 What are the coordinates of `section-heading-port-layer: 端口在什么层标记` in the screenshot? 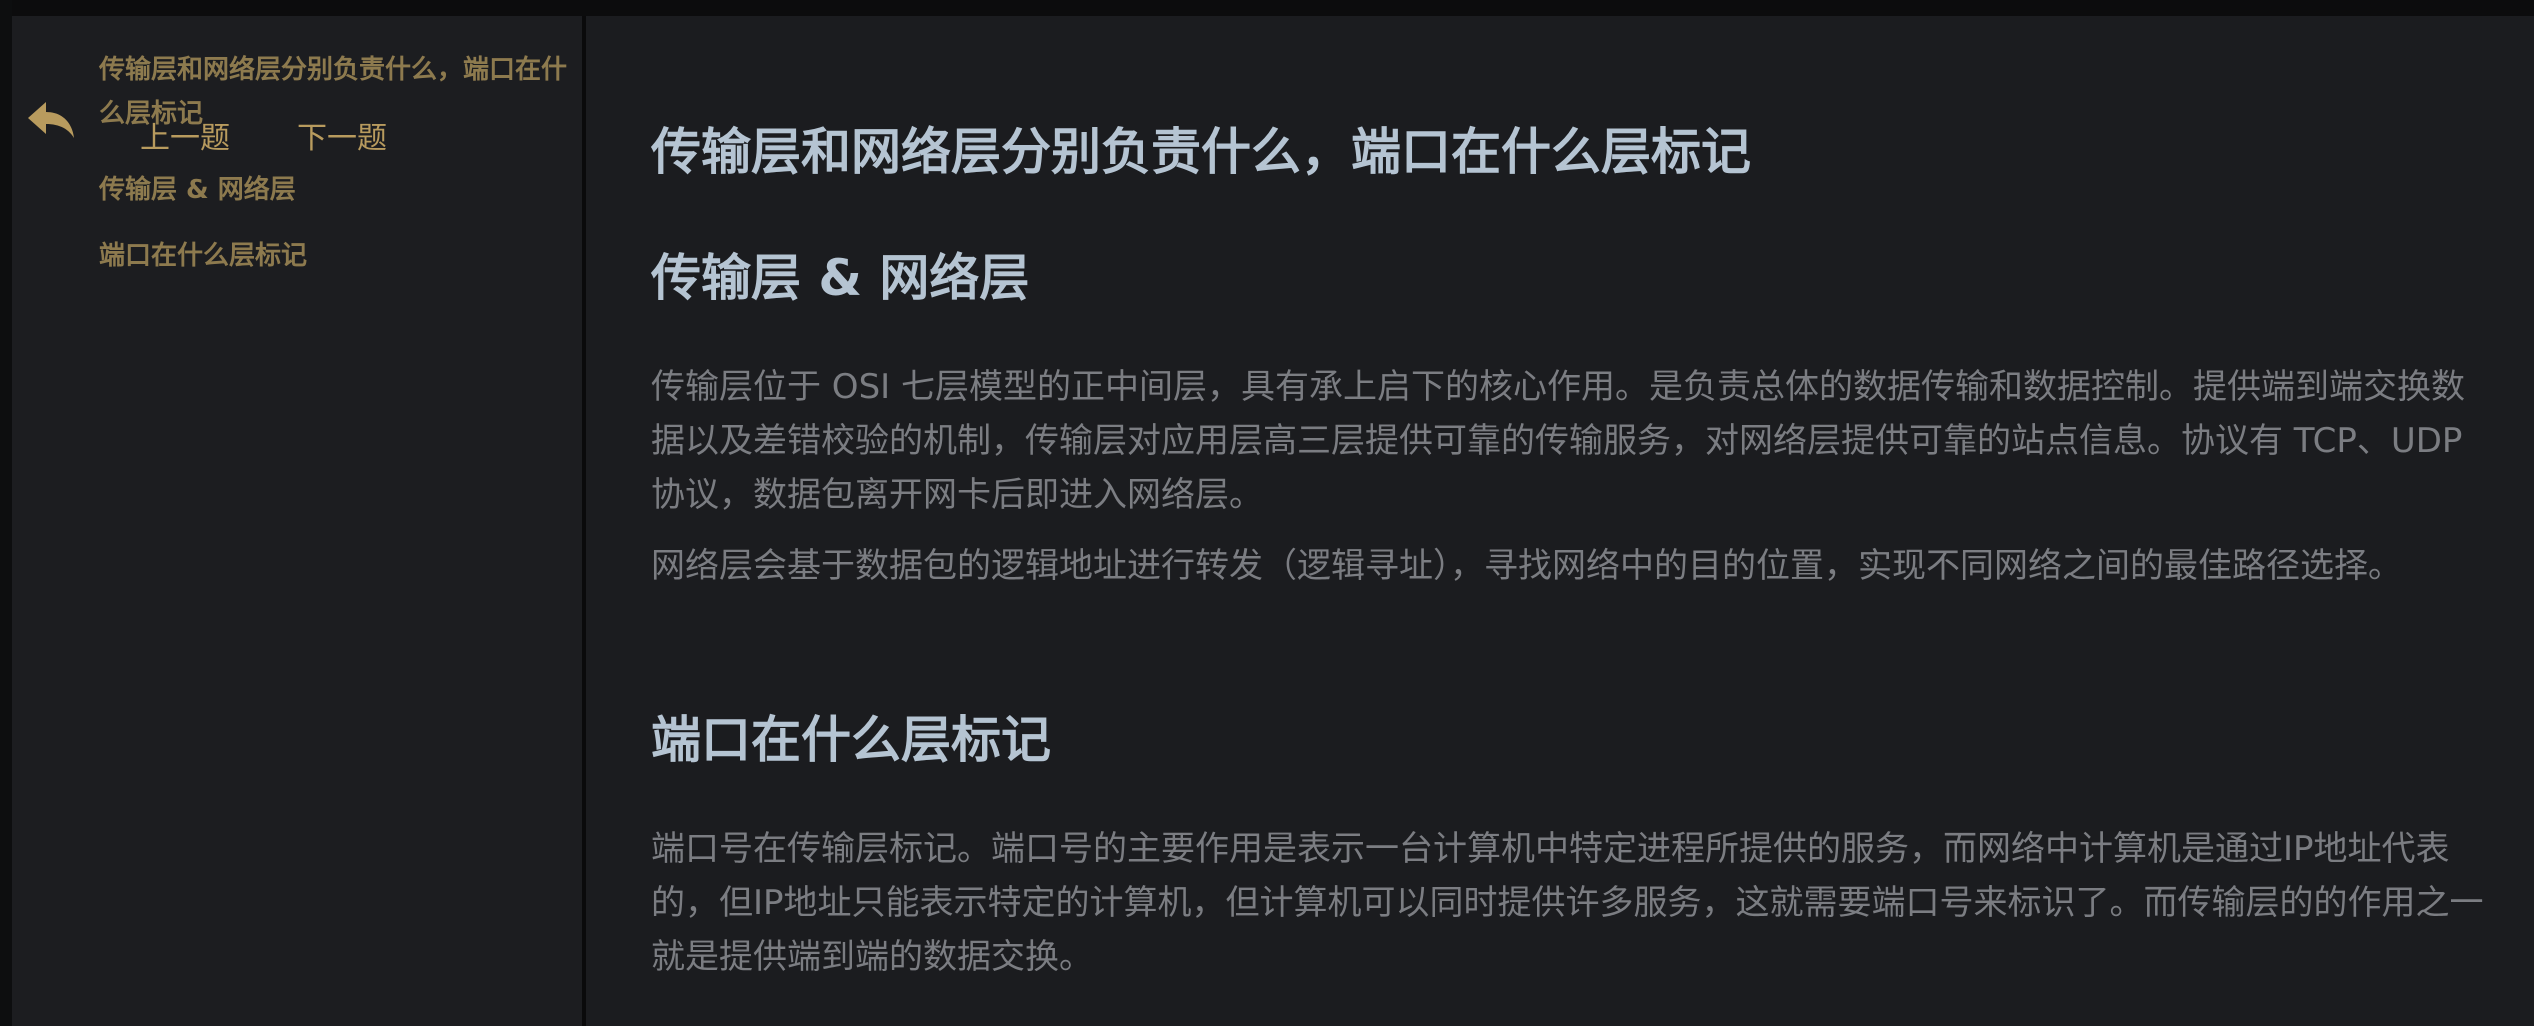 It's located at (851, 740).